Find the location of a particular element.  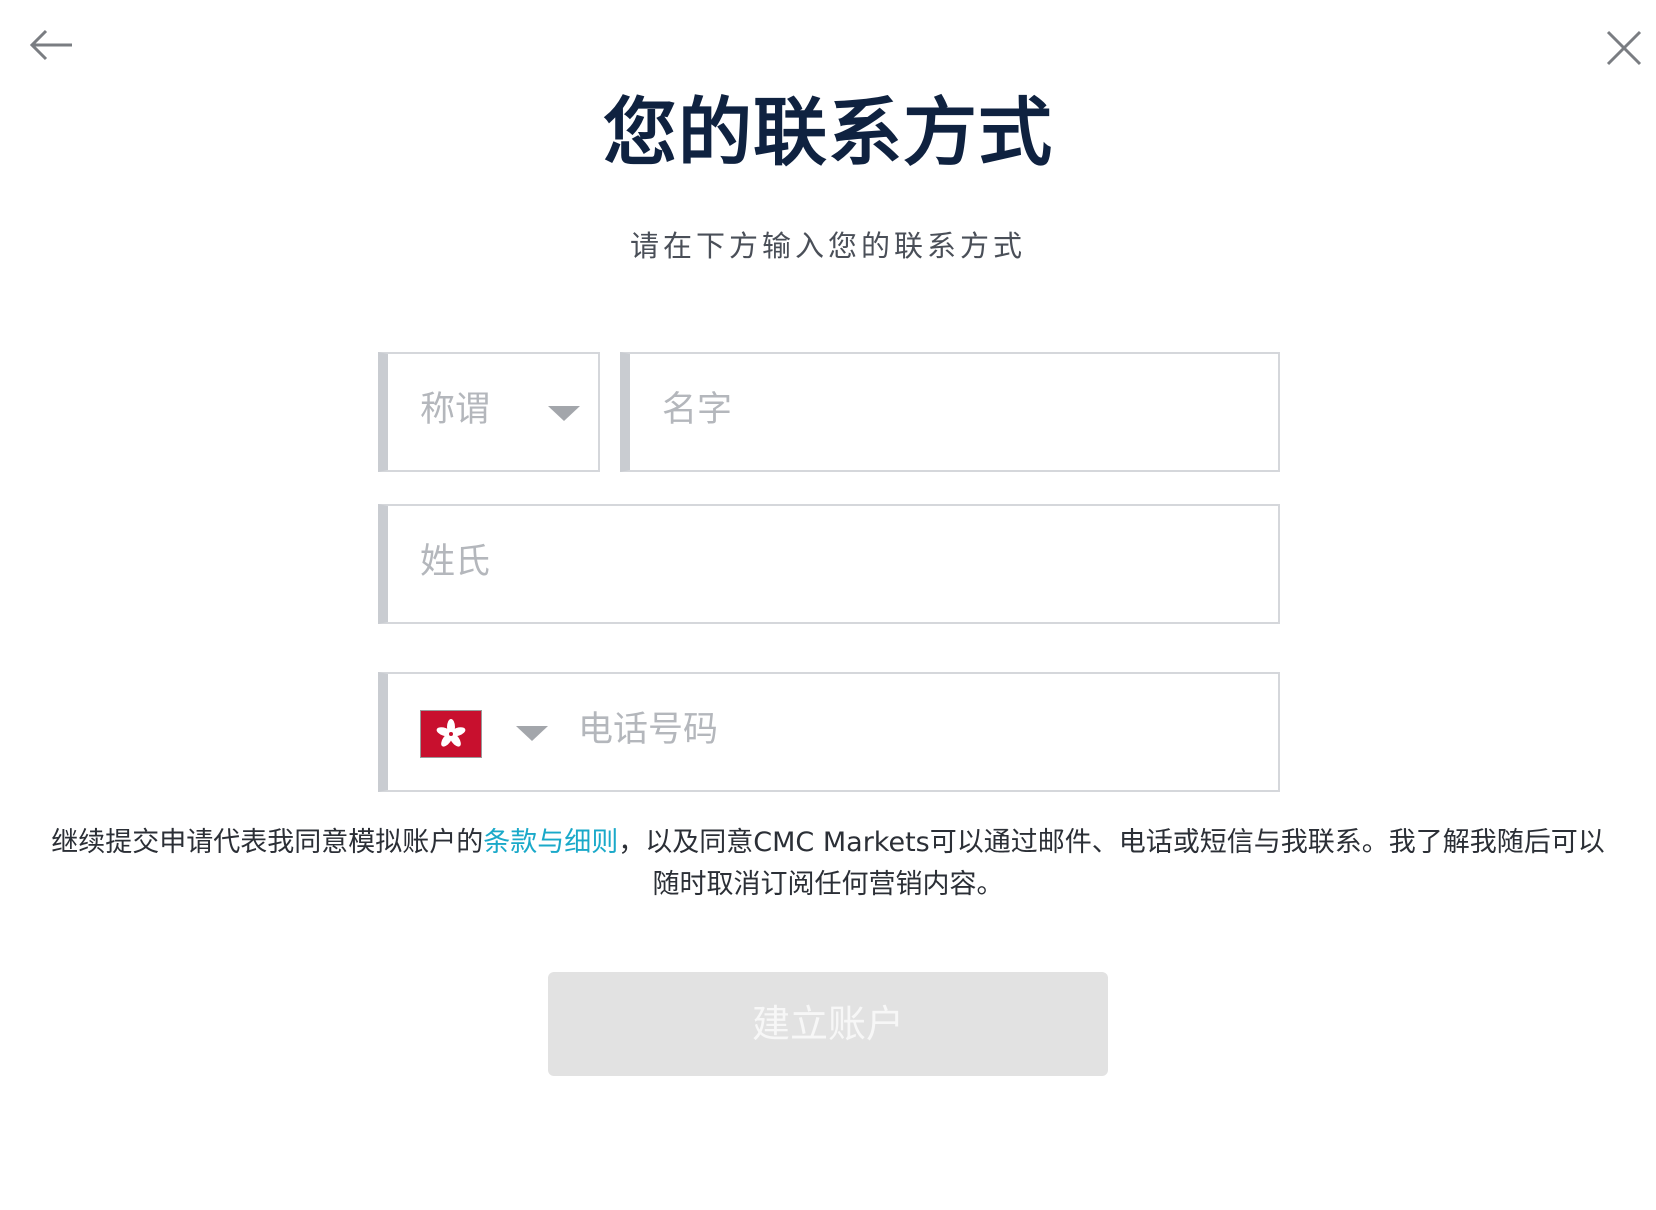

hong-kong-flag-icon is located at coordinates (451, 734).